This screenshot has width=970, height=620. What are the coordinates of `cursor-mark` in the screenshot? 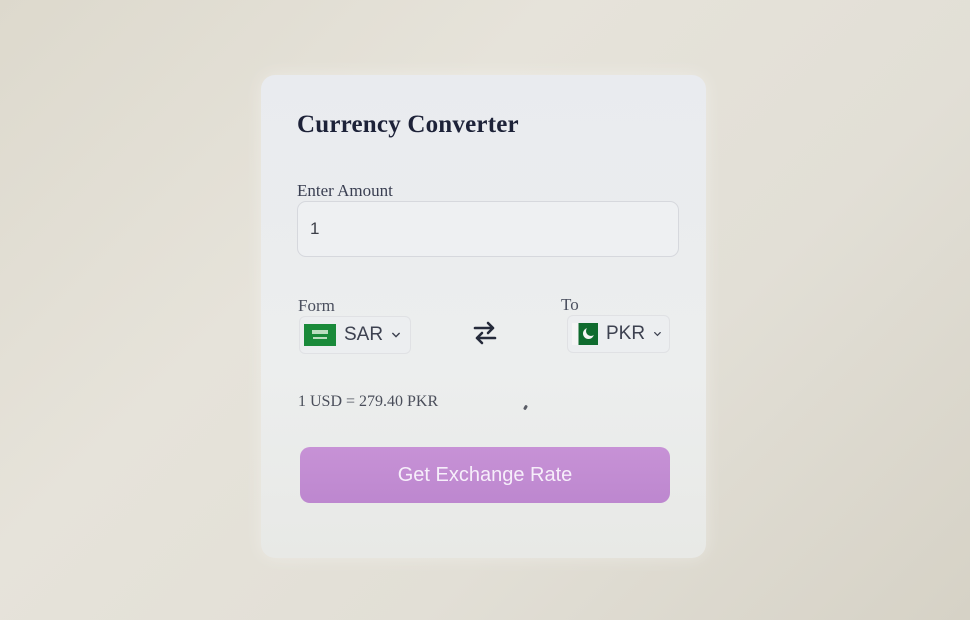 It's located at (525, 407).